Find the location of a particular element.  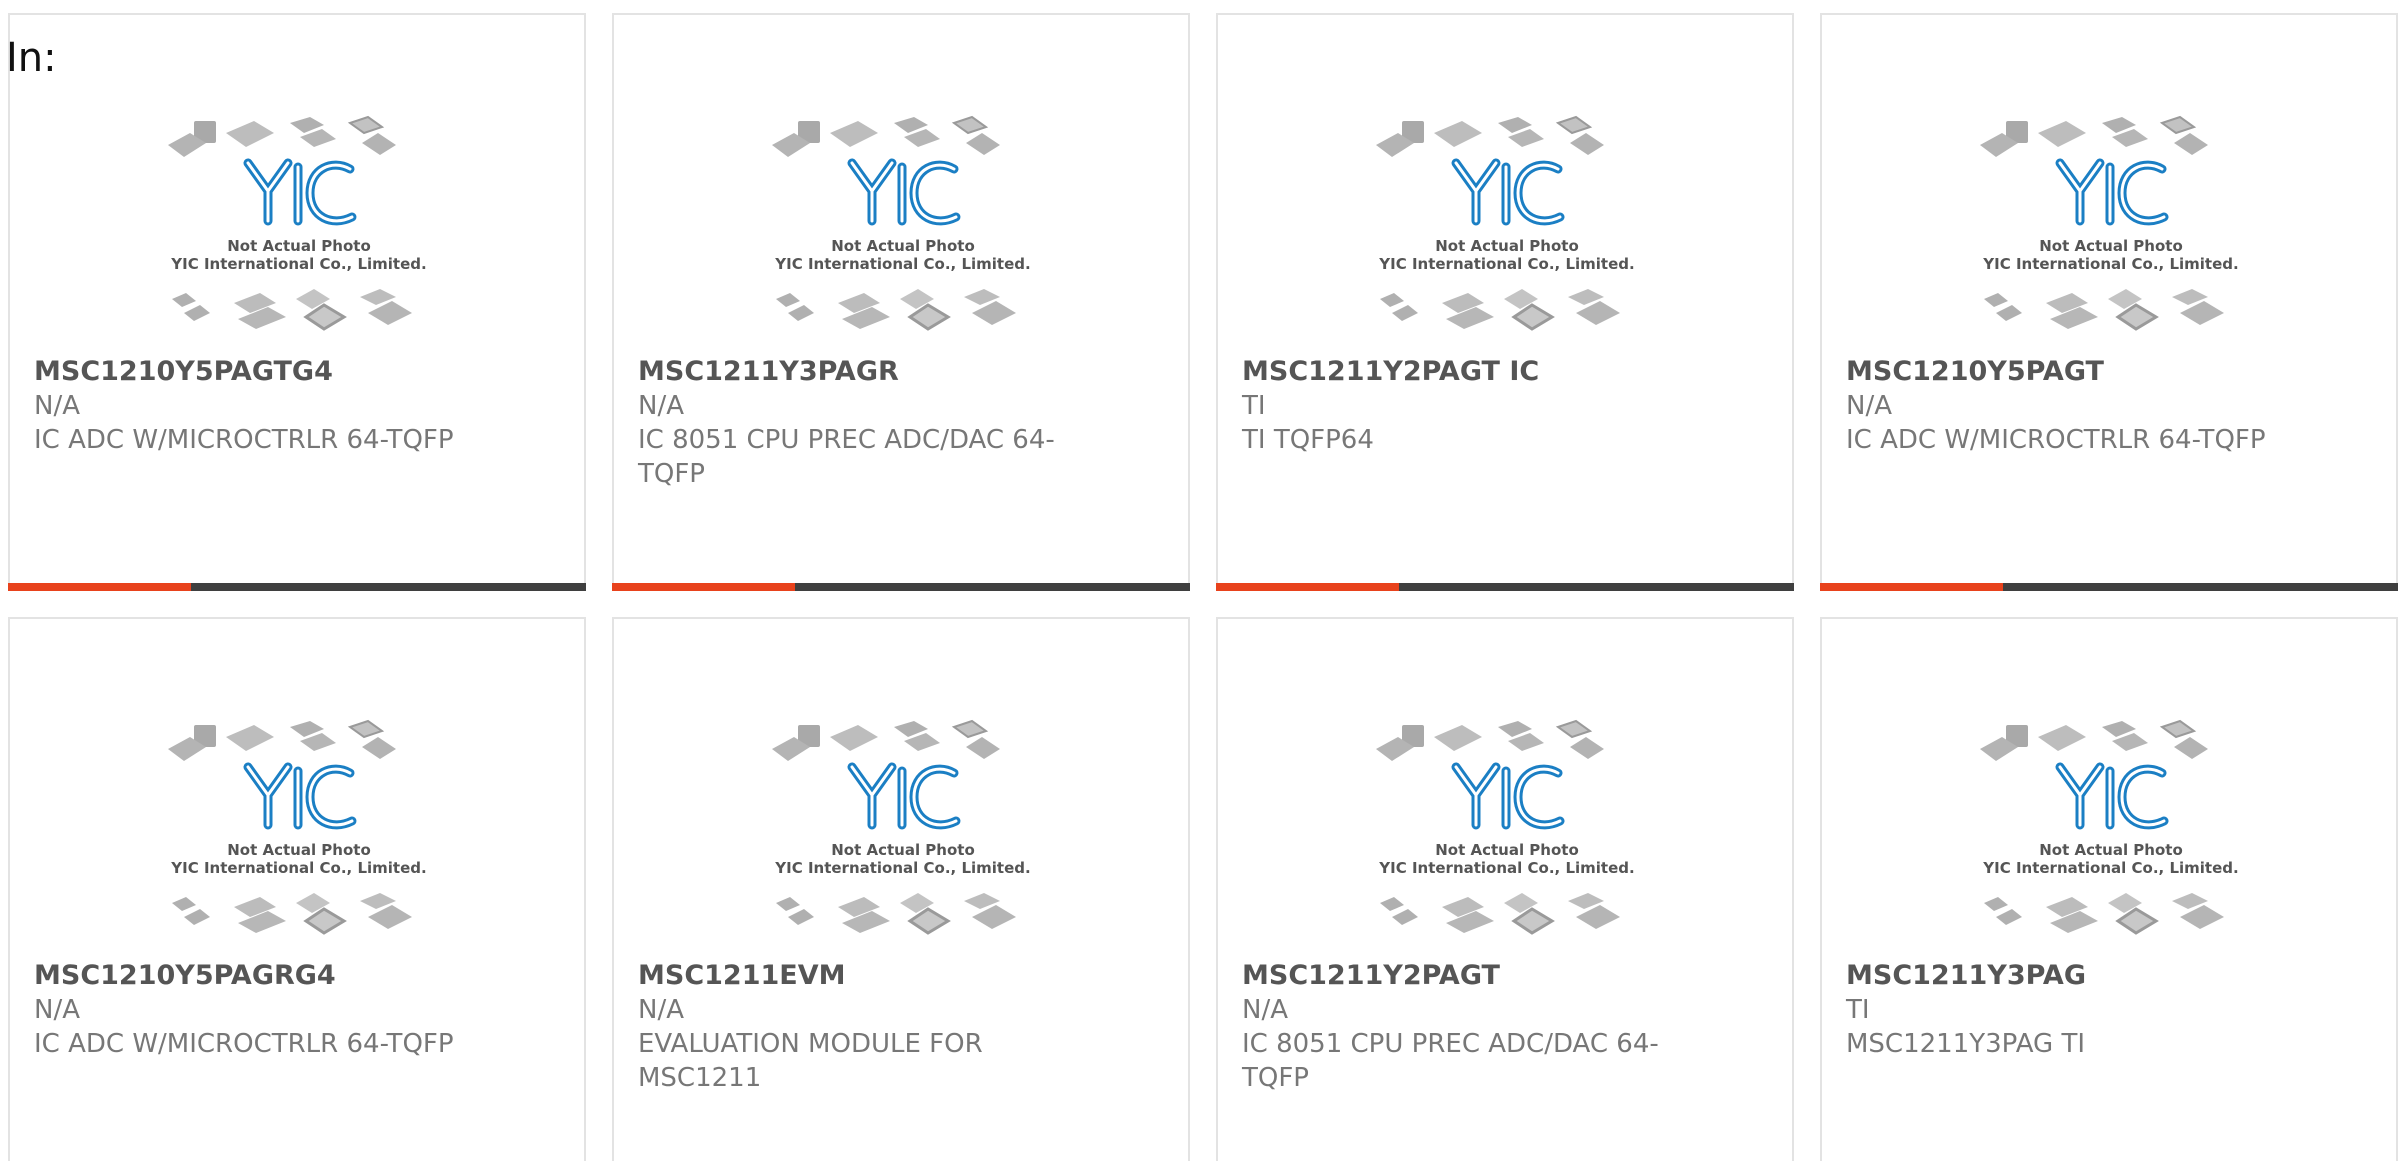

part-number: MSC1211EVM is located at coordinates (863, 976).